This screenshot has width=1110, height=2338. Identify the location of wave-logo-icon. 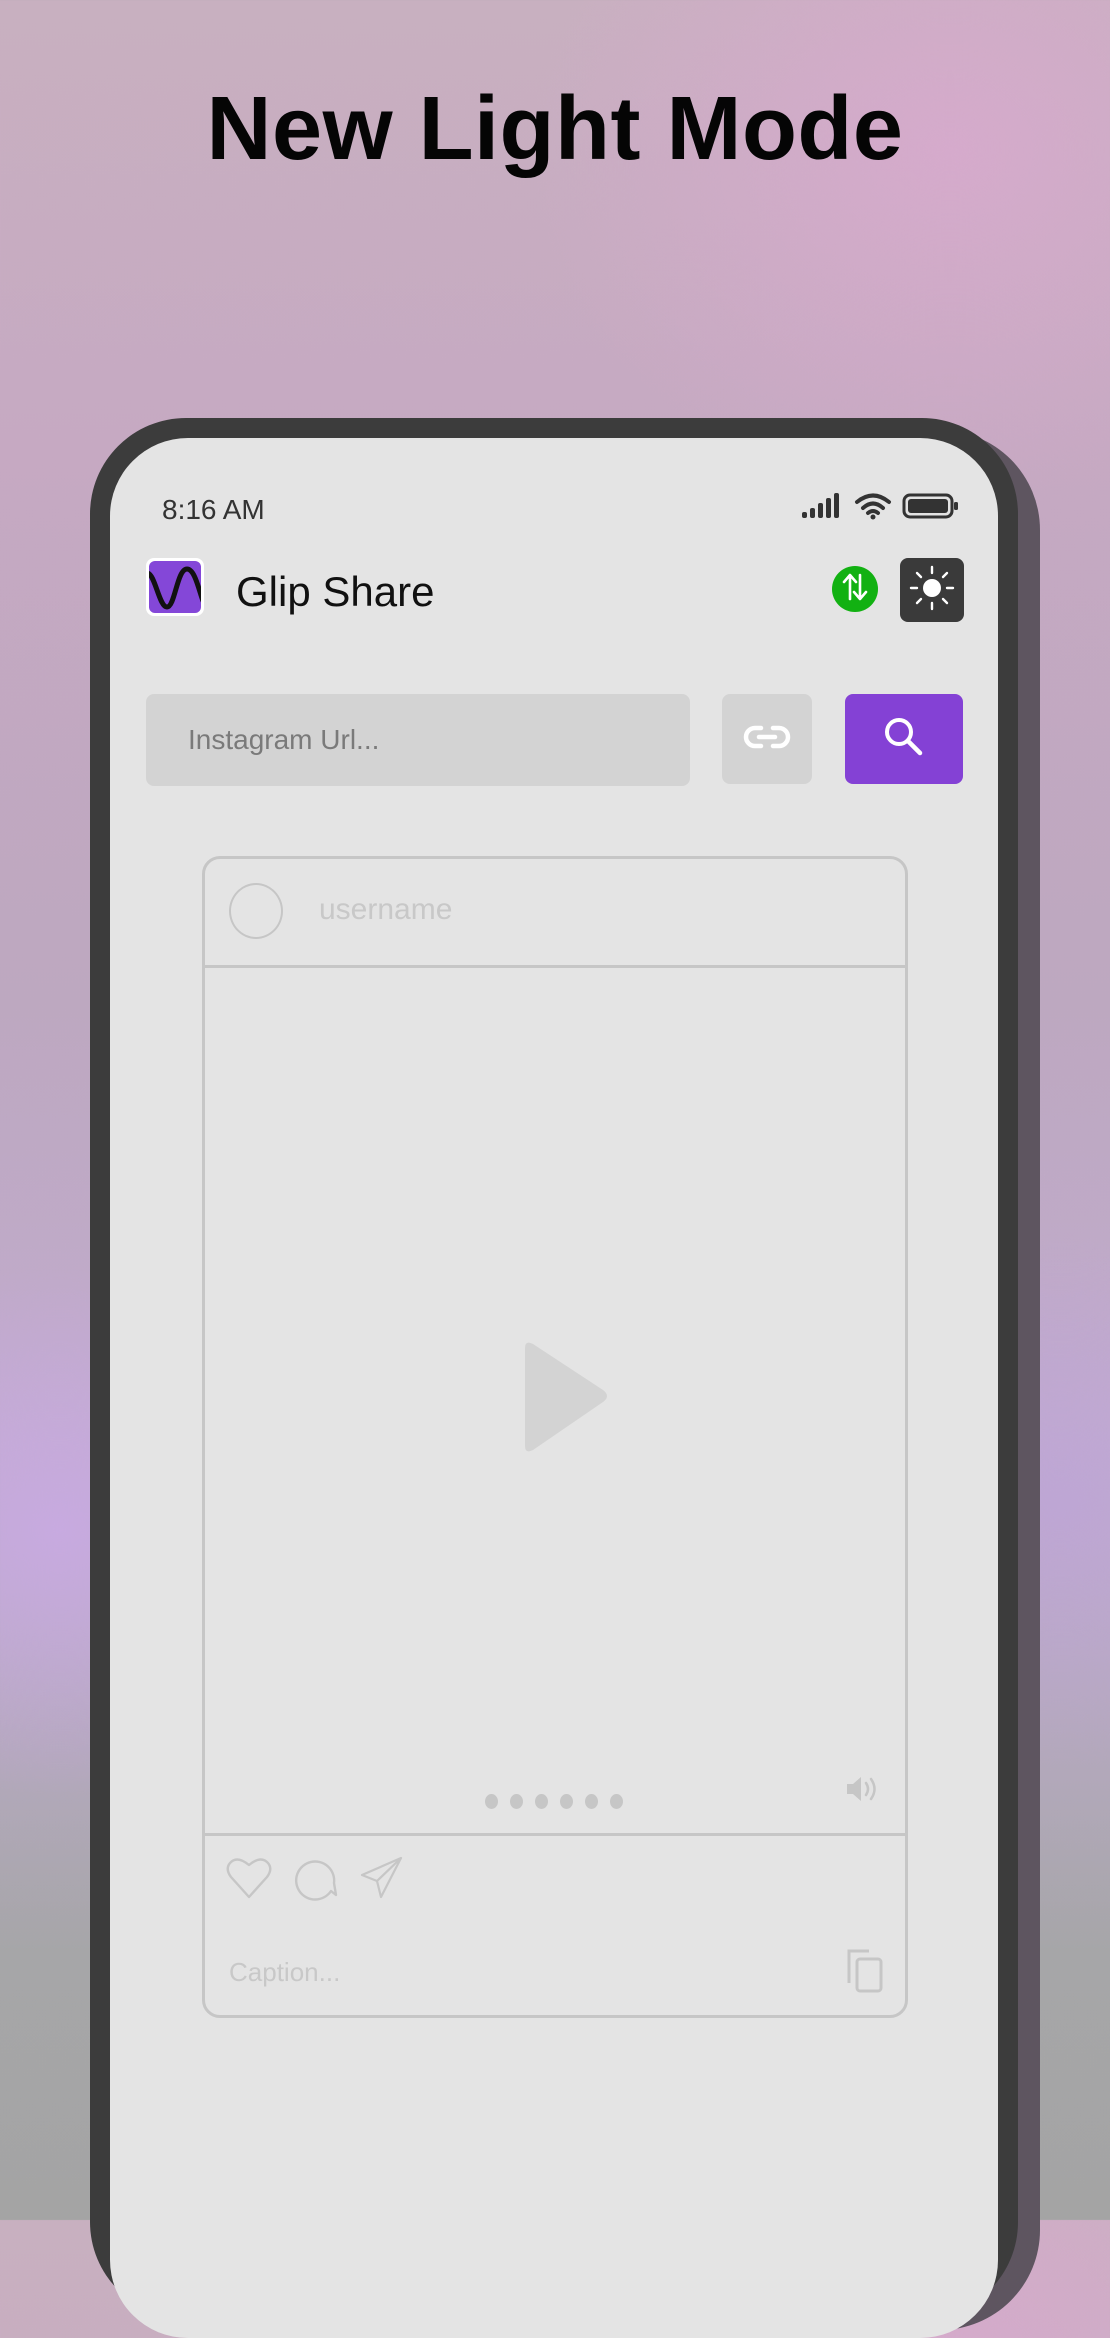
(175, 587).